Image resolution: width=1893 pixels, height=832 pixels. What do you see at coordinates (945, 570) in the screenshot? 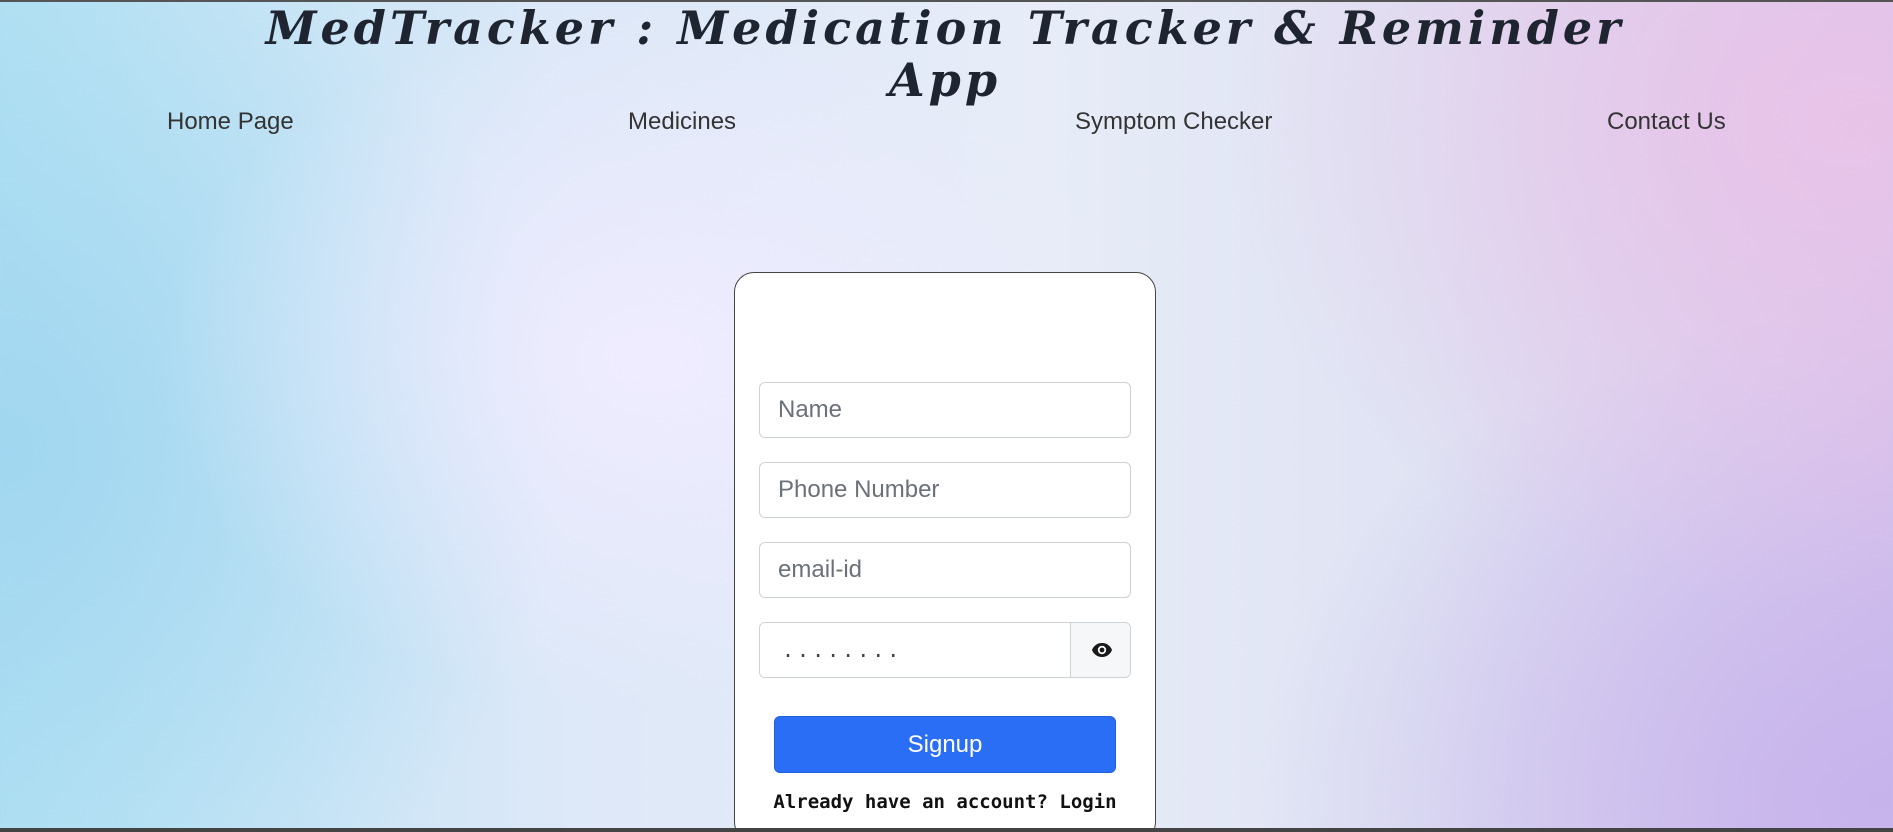
I see `email-input` at bounding box center [945, 570].